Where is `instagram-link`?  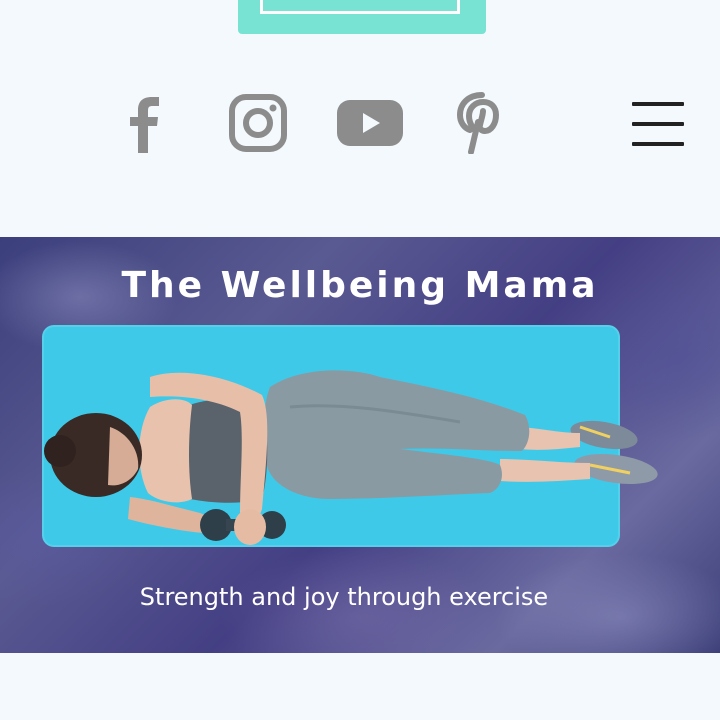
instagram-link is located at coordinates (258, 123).